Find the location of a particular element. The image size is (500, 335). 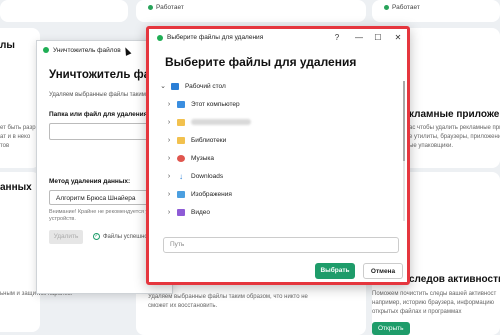

shredder-window-title: Уничтожитель файлов is located at coordinates (87, 50).